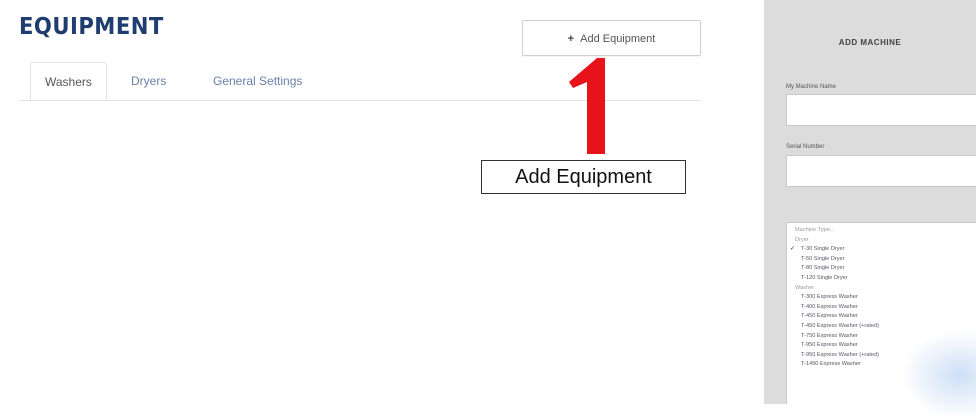  Describe the element at coordinates (881, 260) in the screenshot. I see `select-option: T-50 Single Dryer` at that location.